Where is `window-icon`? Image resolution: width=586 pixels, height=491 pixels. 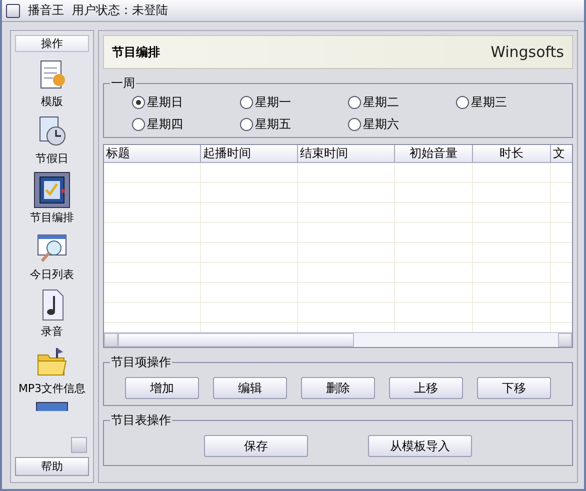
window-icon is located at coordinates (52, 406).